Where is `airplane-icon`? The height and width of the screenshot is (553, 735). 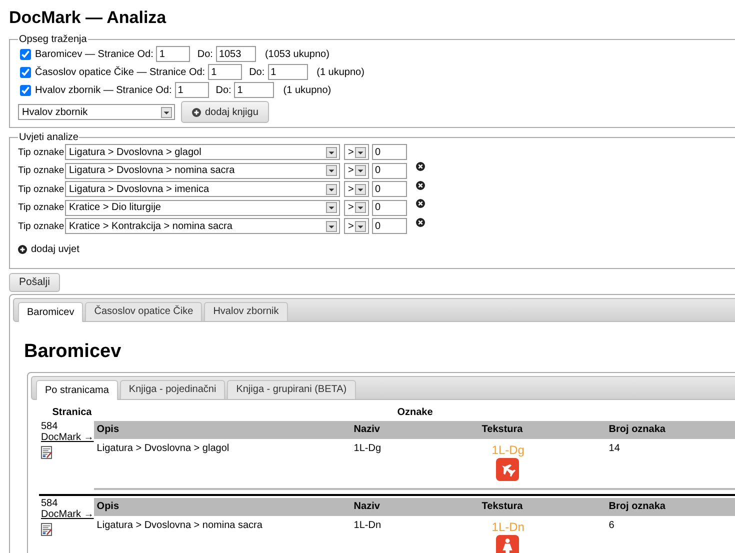 airplane-icon is located at coordinates (507, 469).